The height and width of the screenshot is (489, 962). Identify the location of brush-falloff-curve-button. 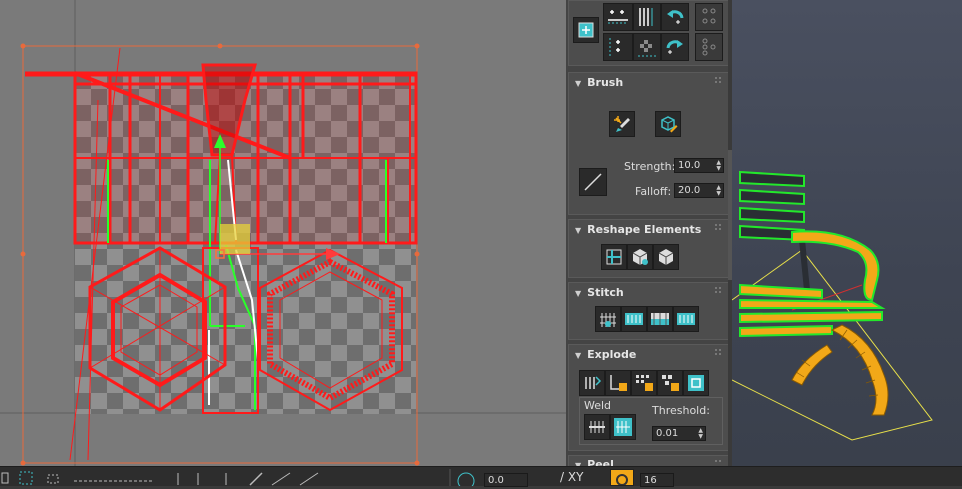
(593, 182).